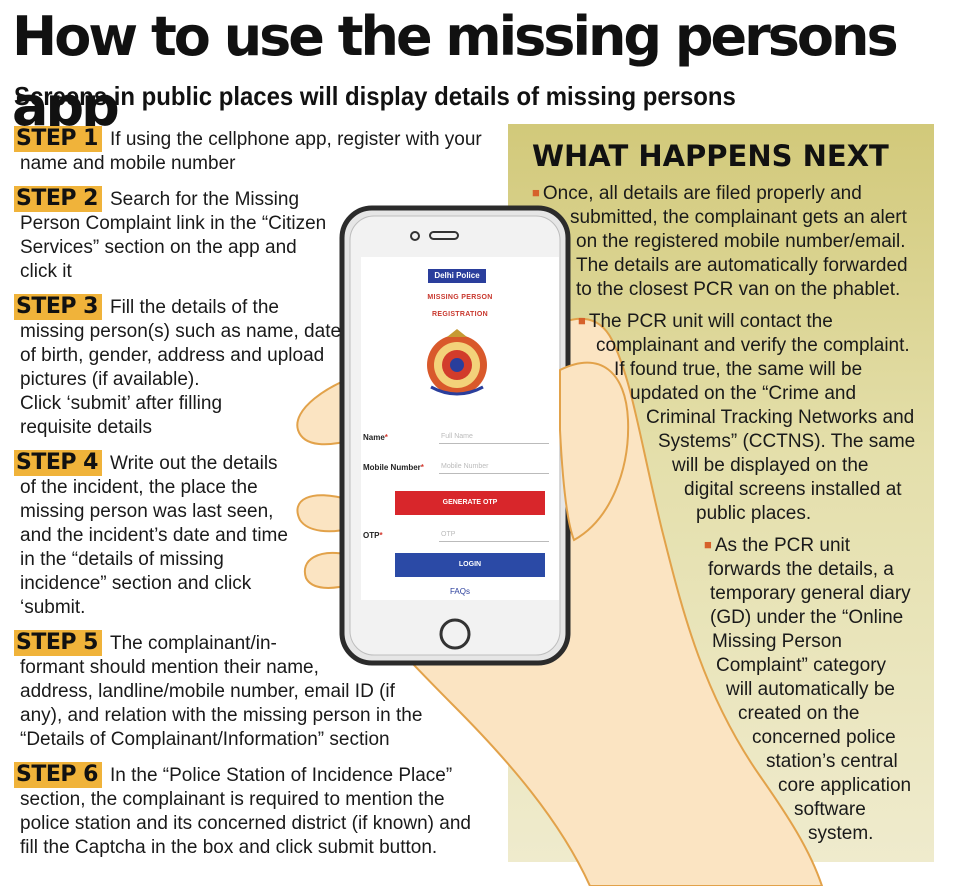  I want to click on step-text-line: and the incident’s date and time, so click(154, 535).